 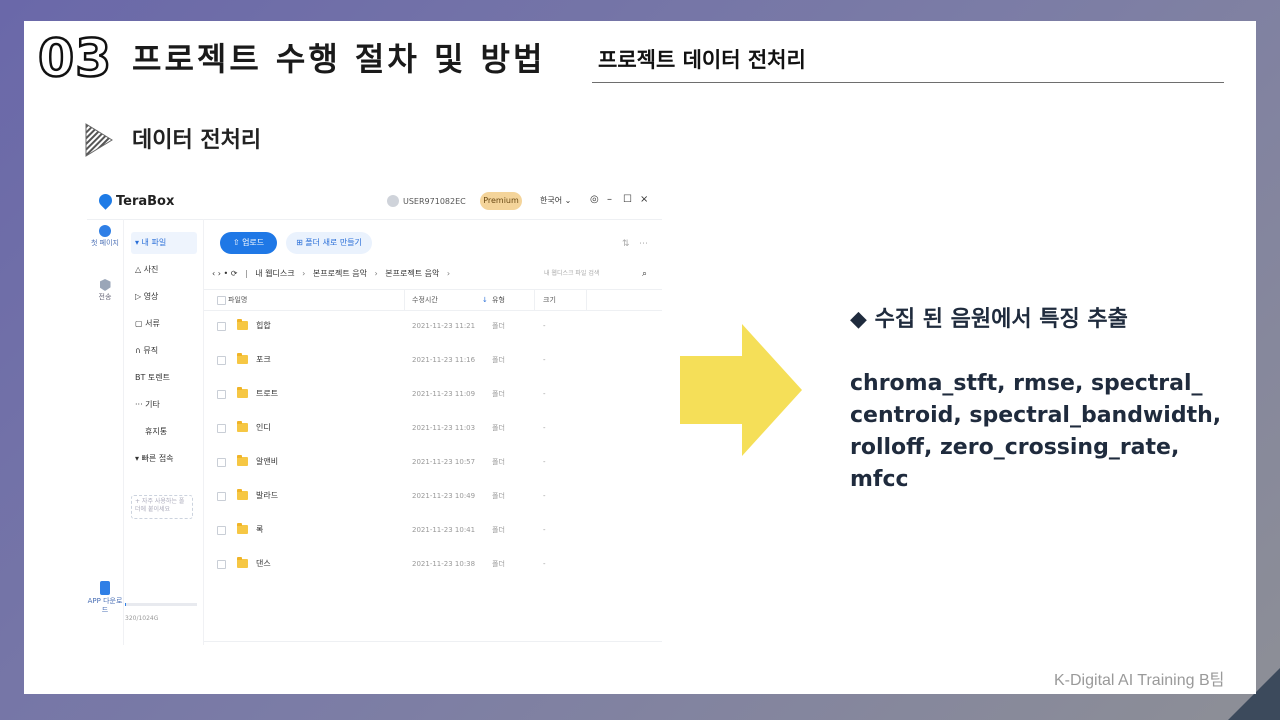 I want to click on file-name: 발라드, so click(x=267, y=496).